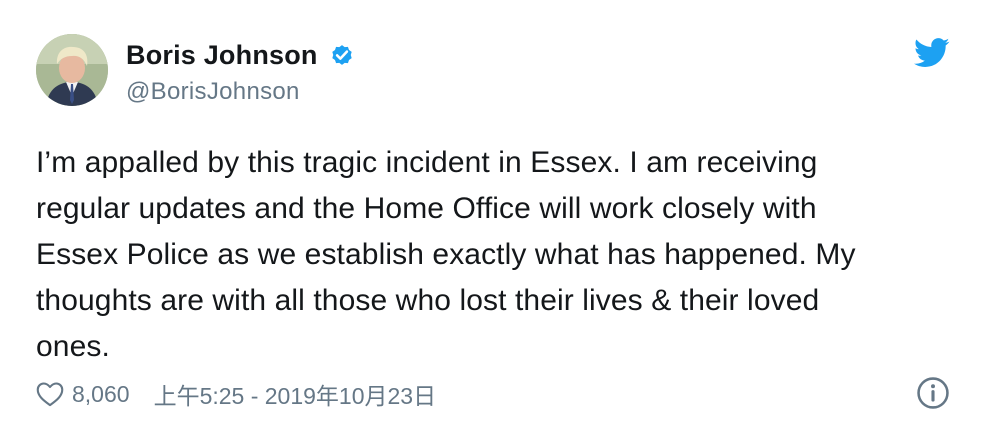 The image size is (988, 422). Describe the element at coordinates (932, 53) in the screenshot. I see `twitter-bird-icon` at that location.